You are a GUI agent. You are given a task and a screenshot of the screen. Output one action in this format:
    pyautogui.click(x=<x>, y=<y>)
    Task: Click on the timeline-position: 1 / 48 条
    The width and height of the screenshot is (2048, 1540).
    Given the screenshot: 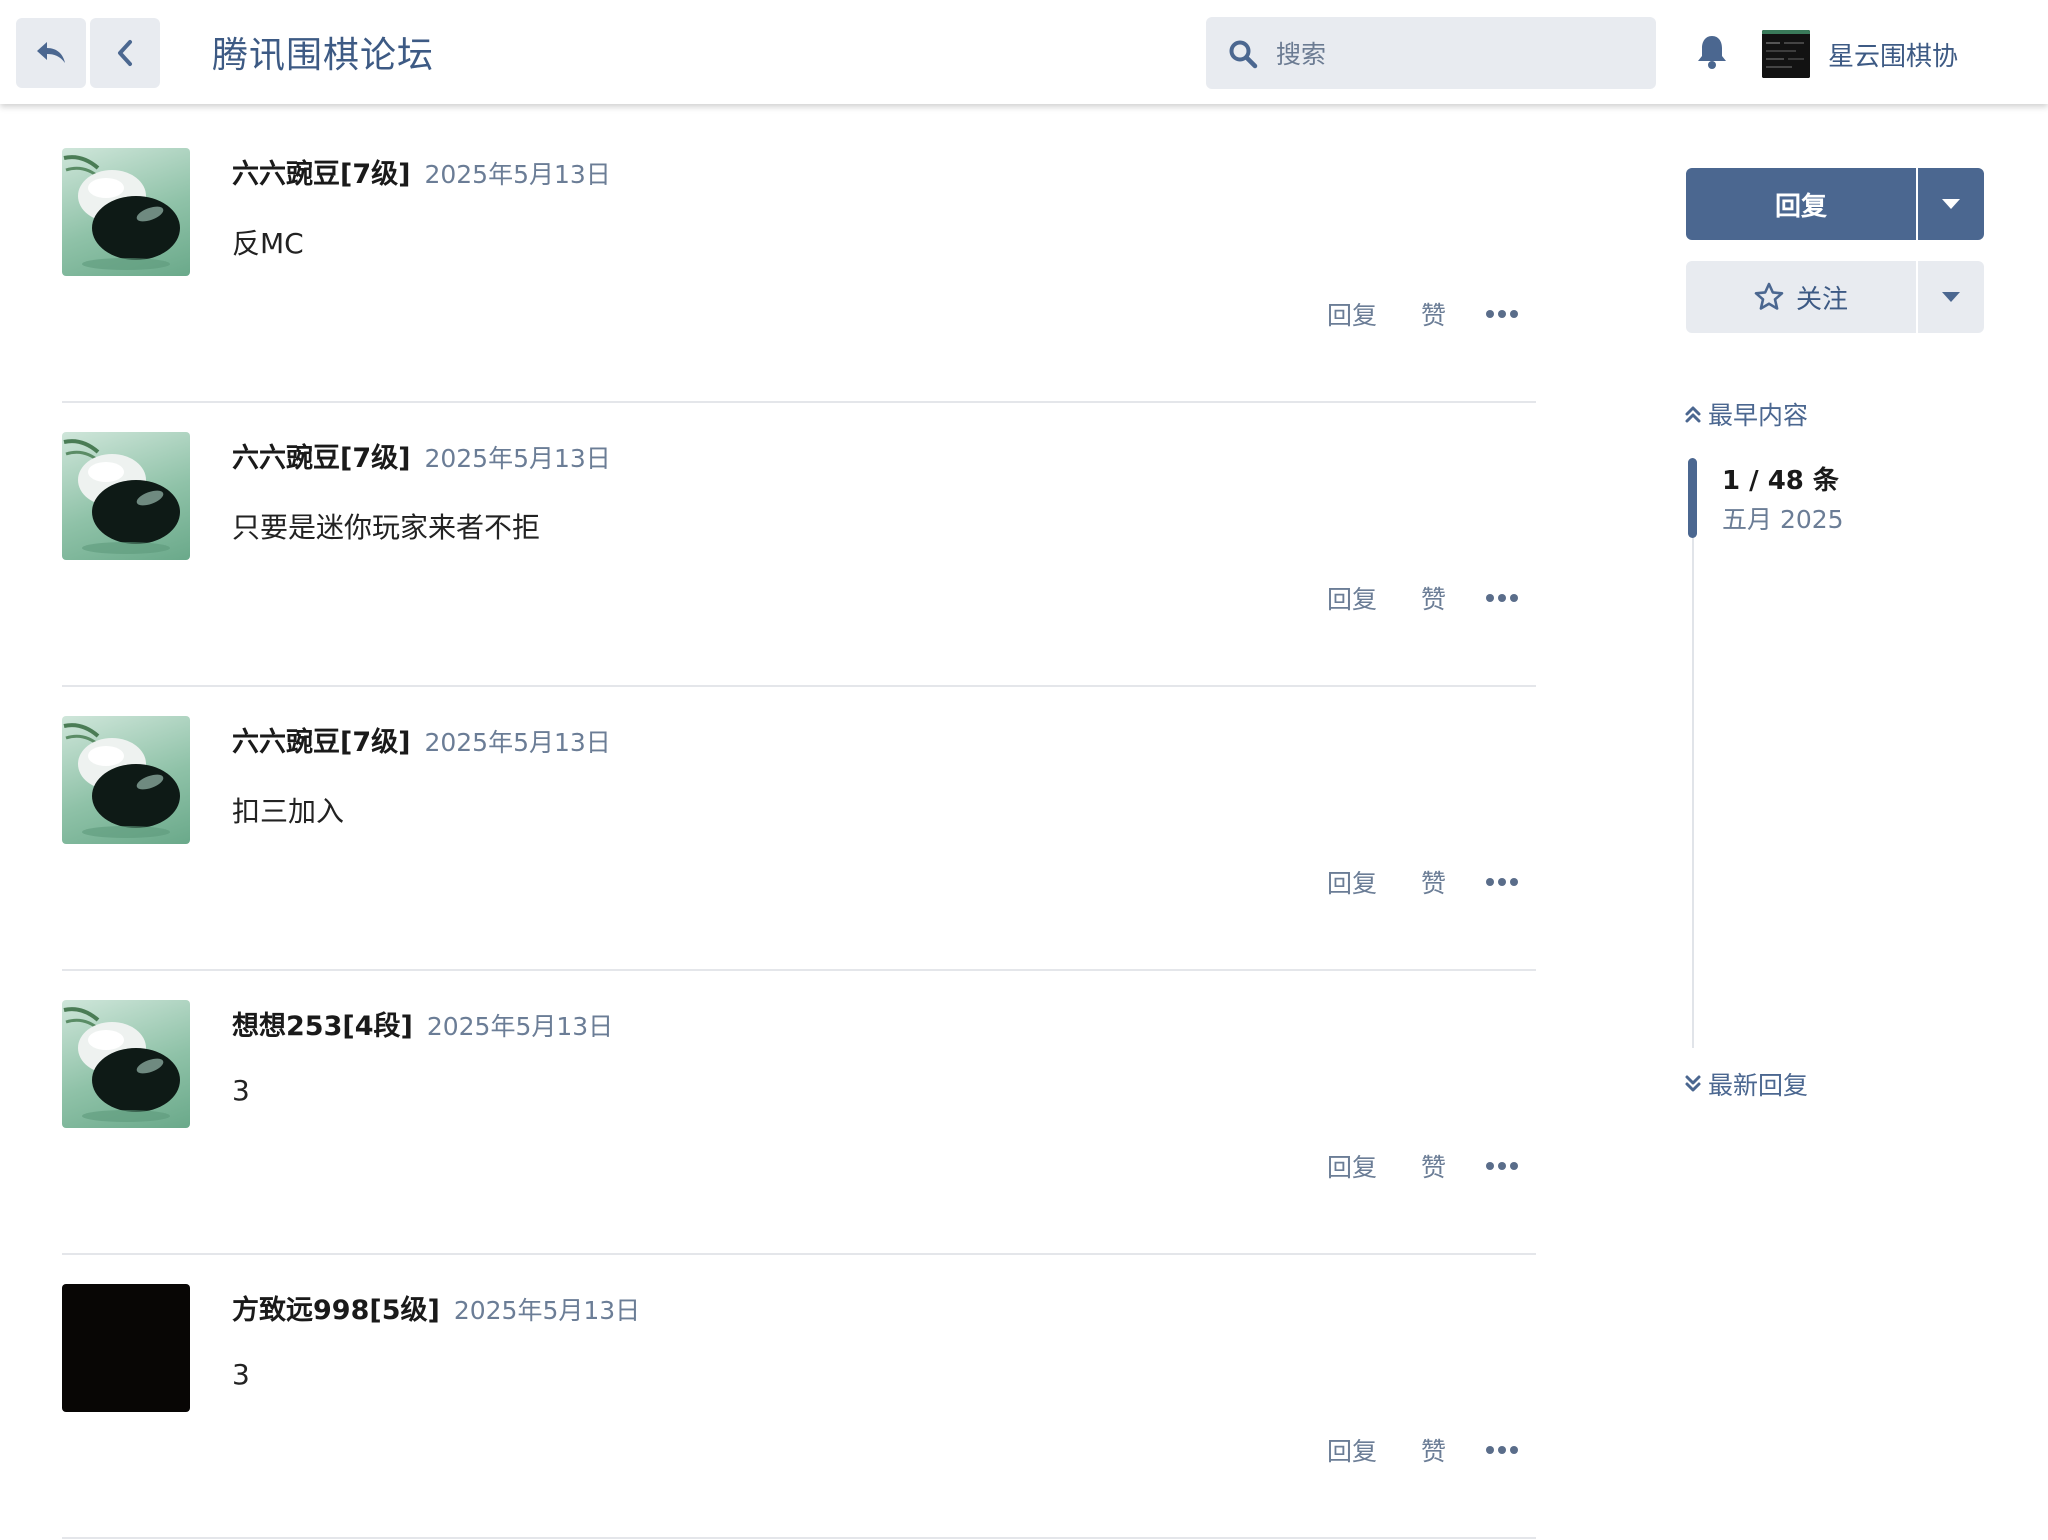 What is the action you would take?
    pyautogui.click(x=1780, y=481)
    